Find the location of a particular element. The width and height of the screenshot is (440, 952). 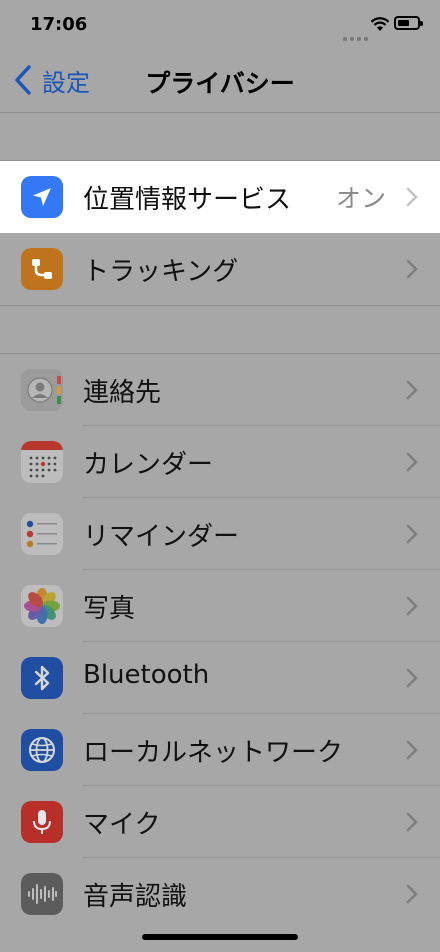

globe-icon is located at coordinates (42, 750).